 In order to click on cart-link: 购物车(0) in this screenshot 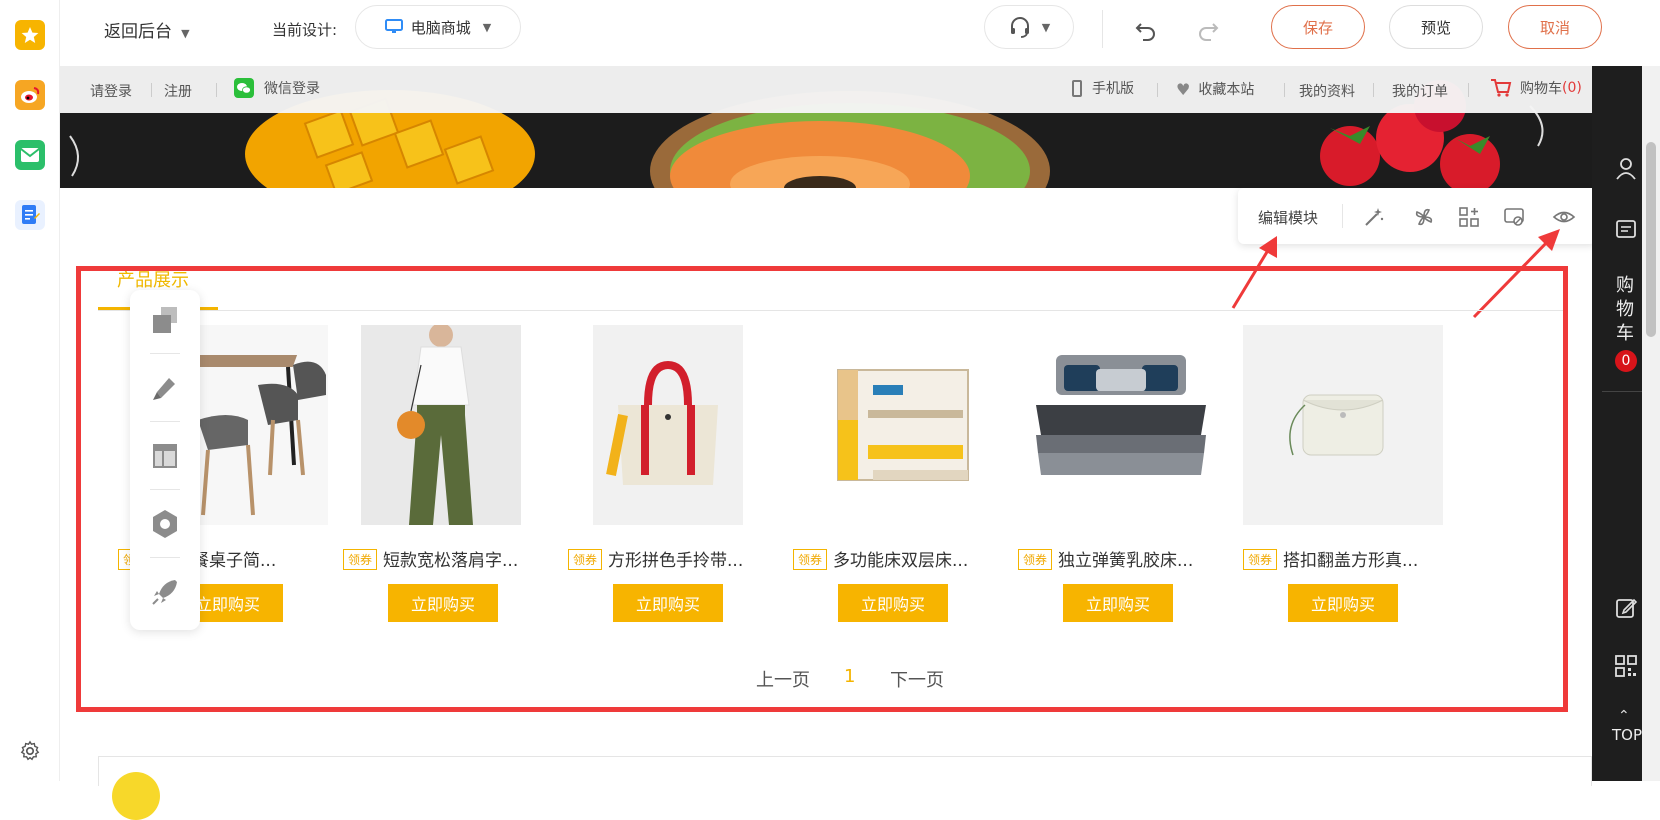, I will do `click(1536, 88)`.